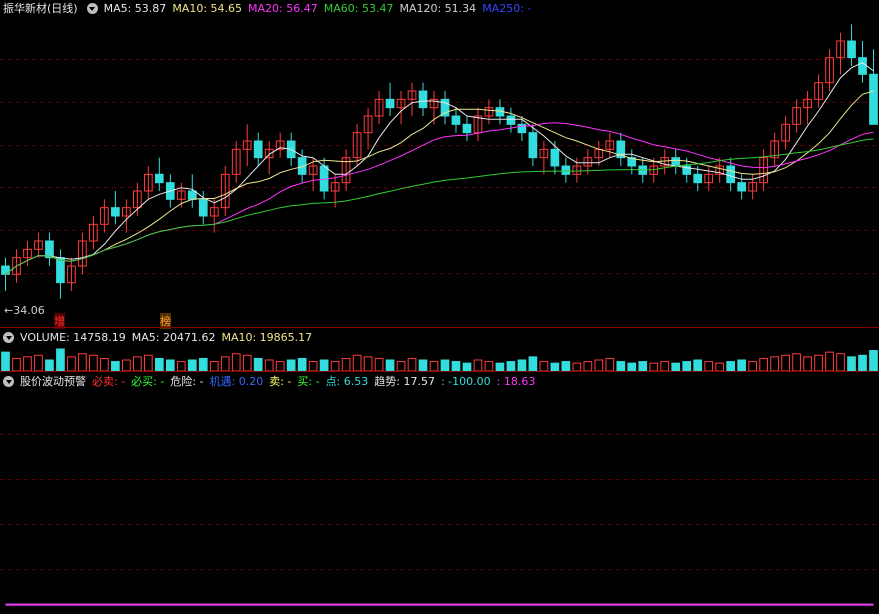  I want to click on volume-dropdown-icon, so click(8, 337).